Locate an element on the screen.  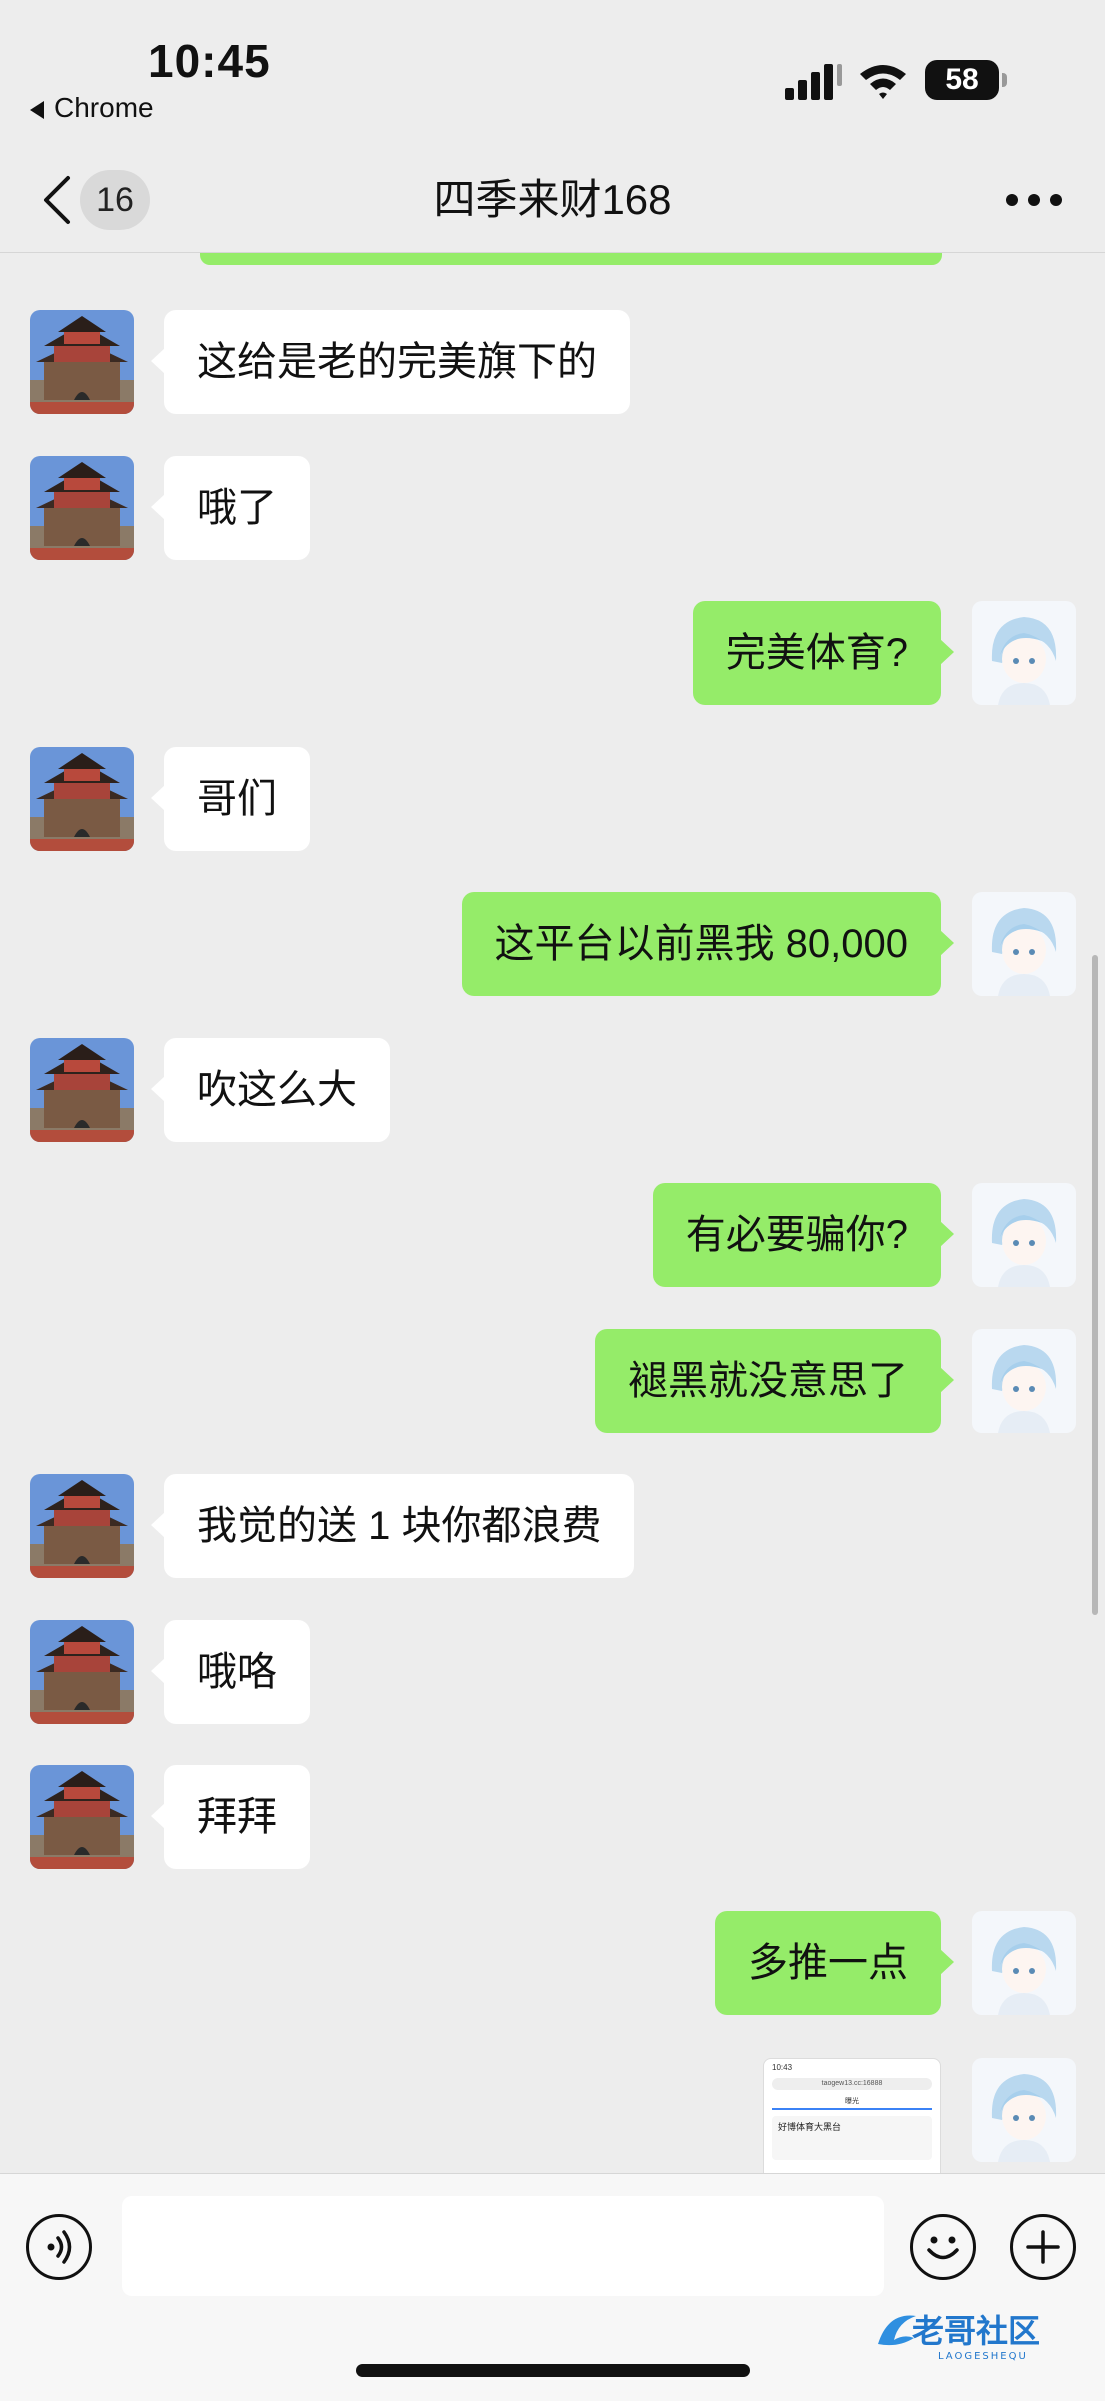
chat-header: 16 四季来财168 is located at coordinates (552, 201).